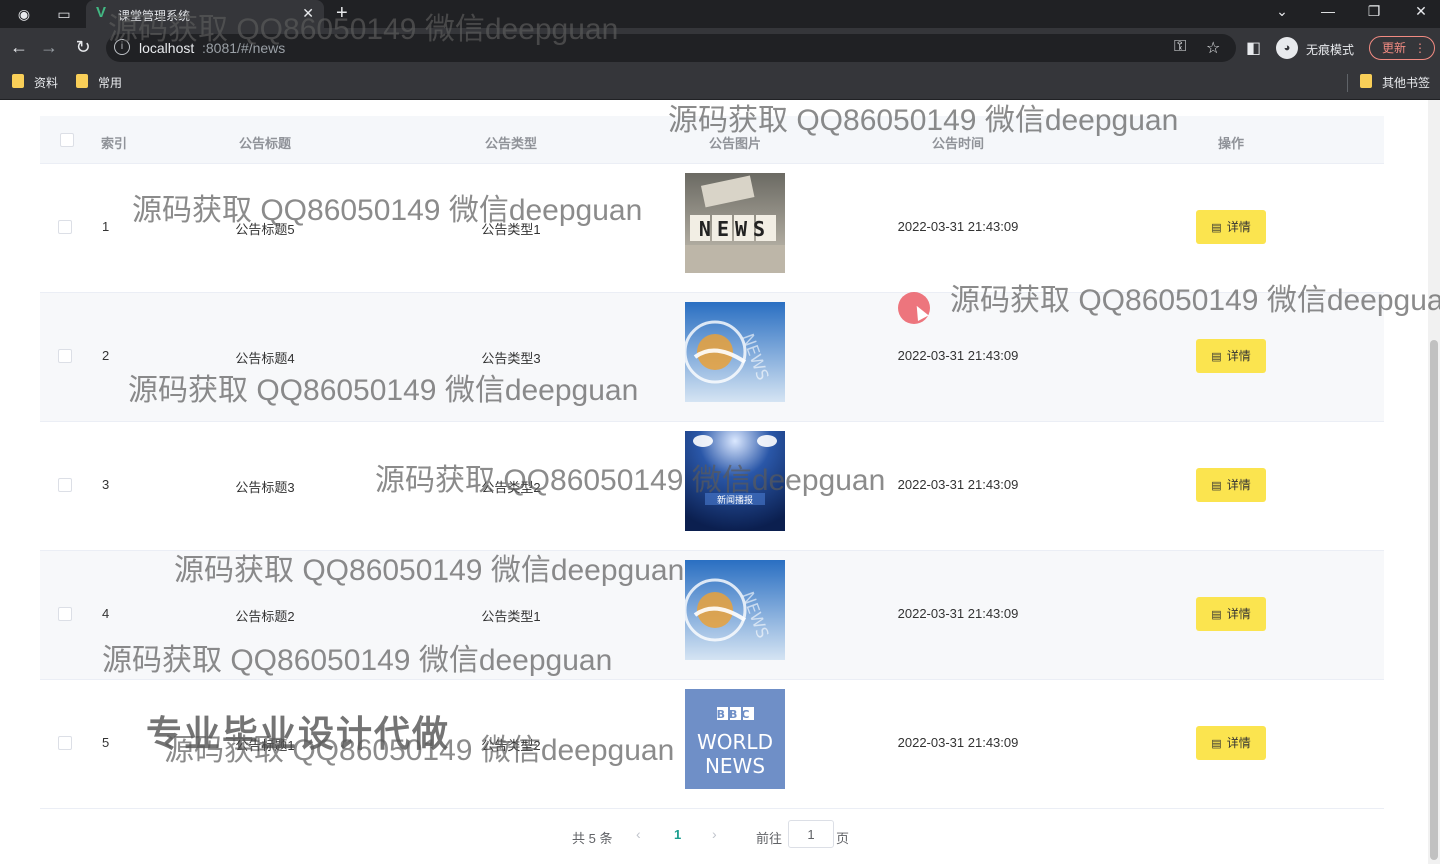 Image resolution: width=1440 pixels, height=864 pixels. I want to click on bookmark-folder-common: 常用, so click(99, 82).